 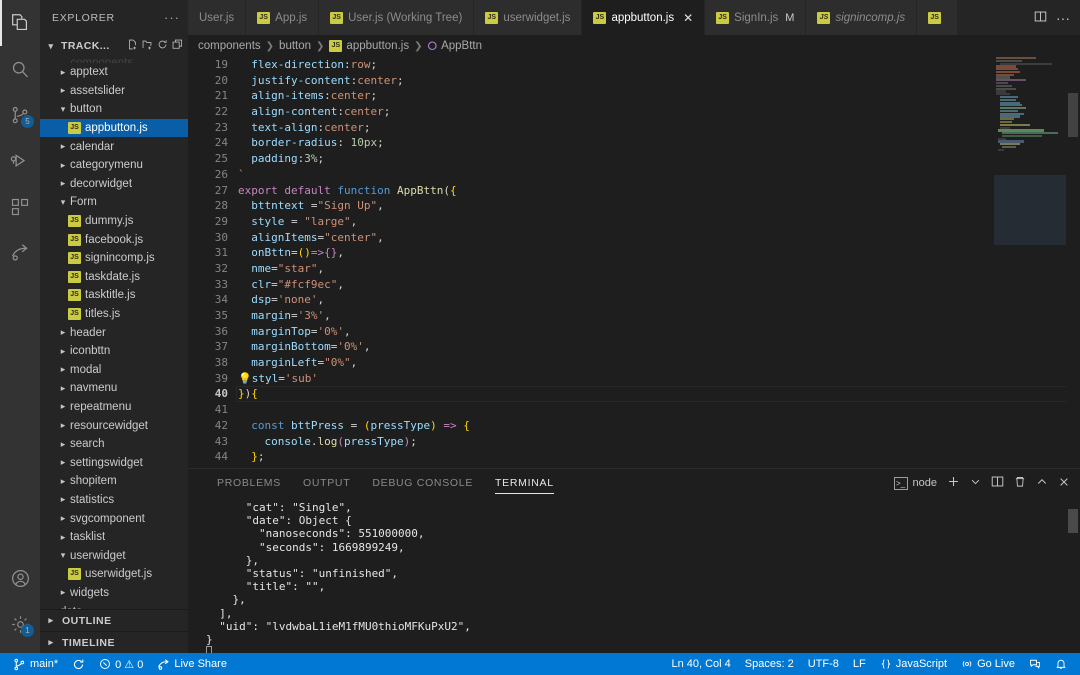 I want to click on tree-folder-item: ▾ Form, so click(x=114, y=202).